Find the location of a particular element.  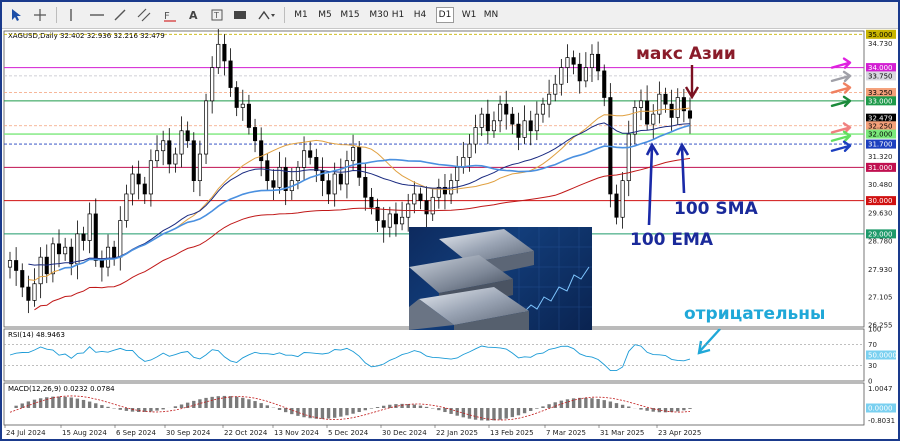

macd-pane is located at coordinates (434, 404).